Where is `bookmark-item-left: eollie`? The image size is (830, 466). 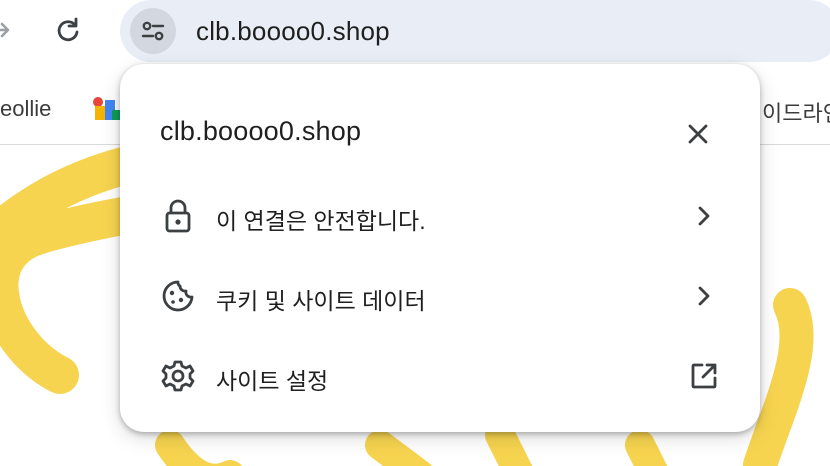 bookmark-item-left: eollie is located at coordinates (25, 109).